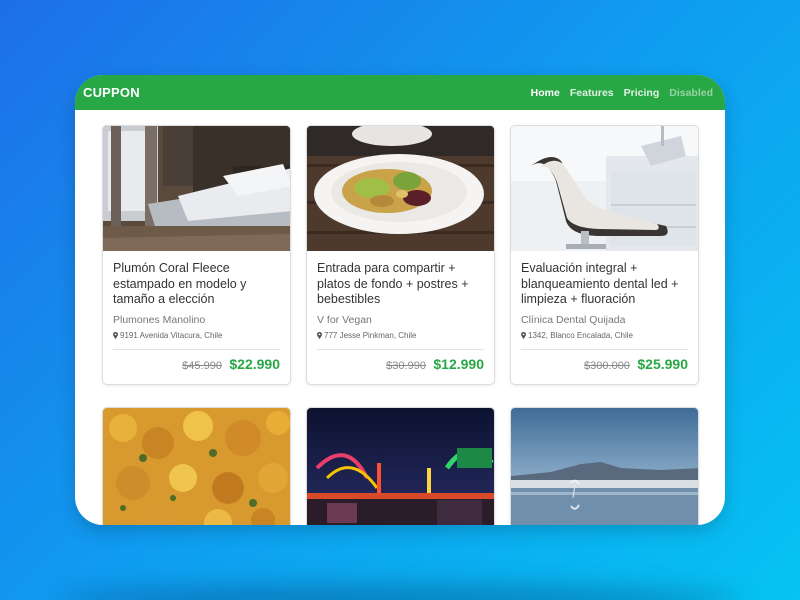  What do you see at coordinates (580, 335) in the screenshot?
I see `deal-address-text: 1342, Blanco Encalada, Chile` at bounding box center [580, 335].